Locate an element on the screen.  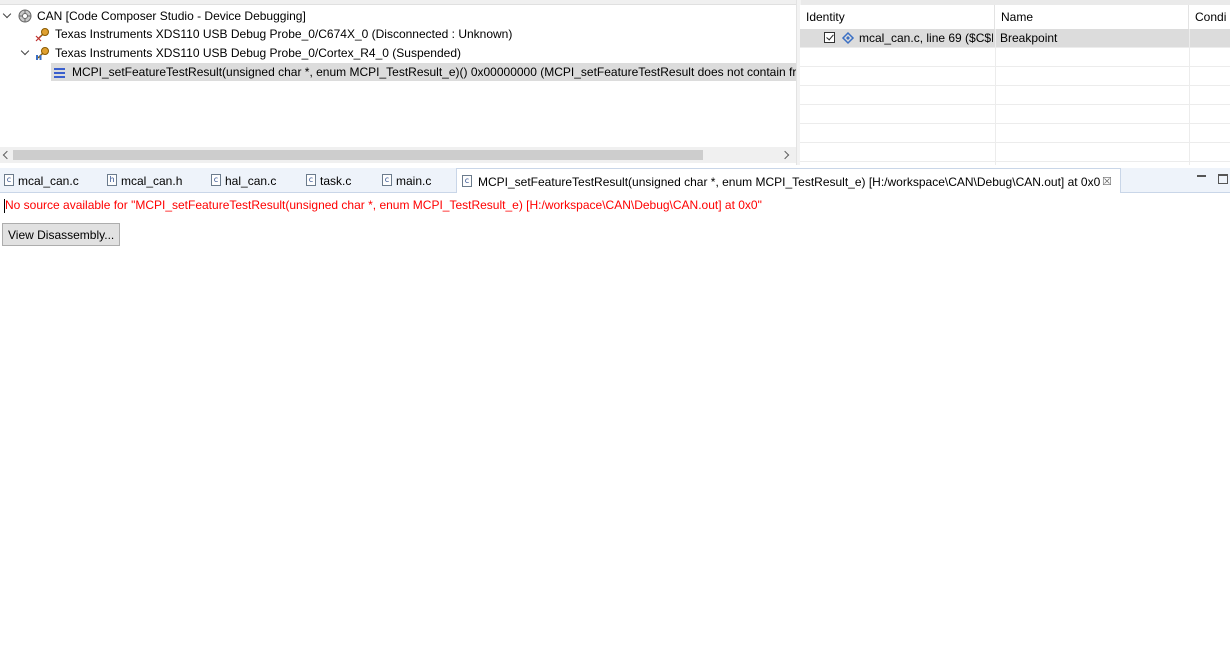
tab-main-c: c main.c is located at coordinates (416, 180).